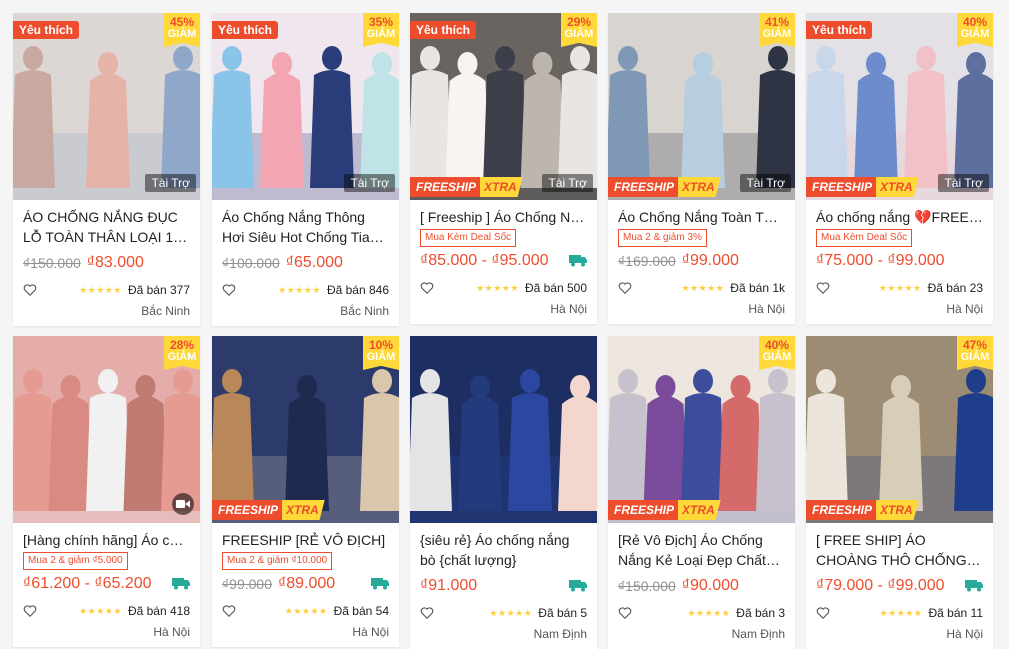  I want to click on meta-row: ★★★★★ Đã bán 11, so click(899, 613).